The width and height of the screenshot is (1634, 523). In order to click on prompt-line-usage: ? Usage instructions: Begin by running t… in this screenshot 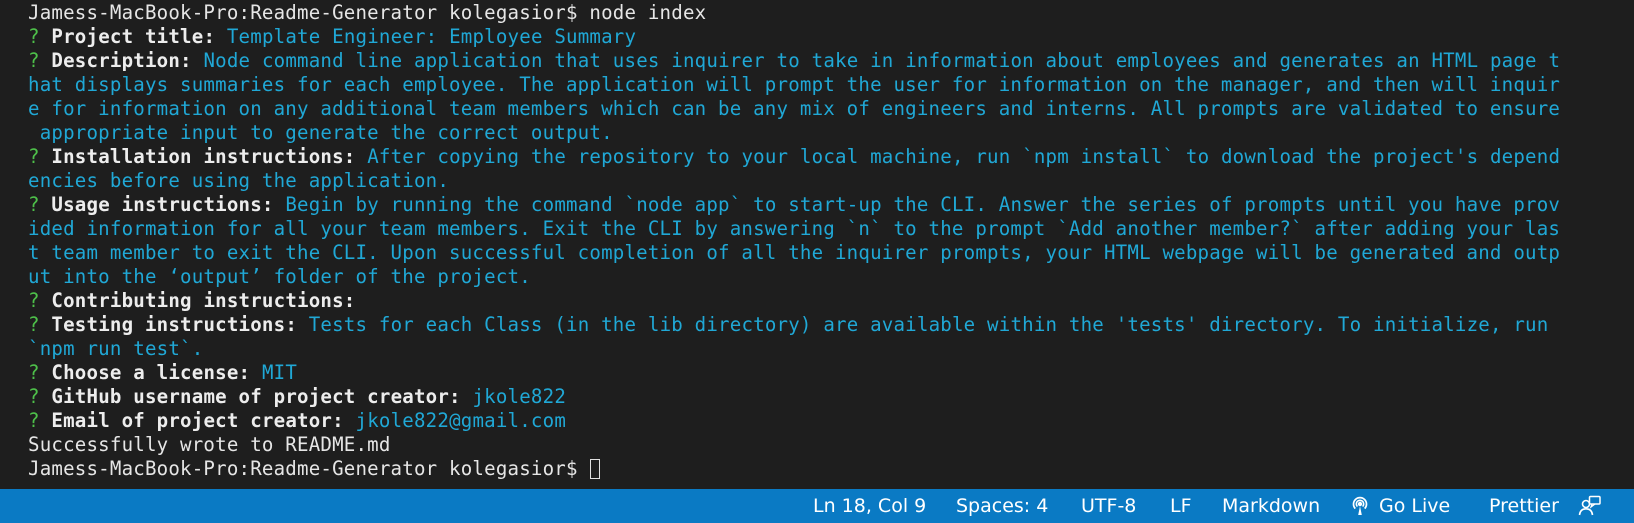, I will do `click(828, 205)`.